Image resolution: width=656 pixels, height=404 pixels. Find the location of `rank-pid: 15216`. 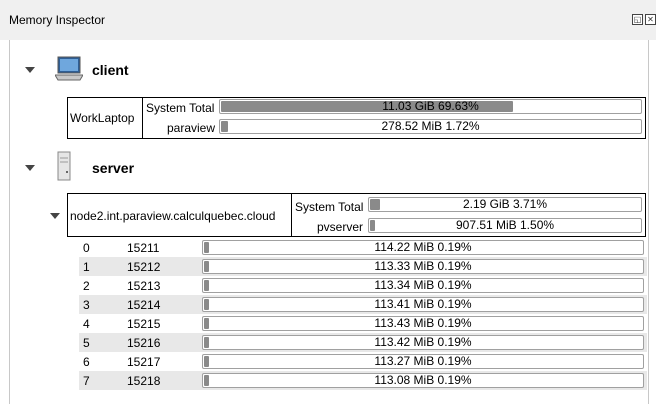

rank-pid: 15216 is located at coordinates (144, 343).